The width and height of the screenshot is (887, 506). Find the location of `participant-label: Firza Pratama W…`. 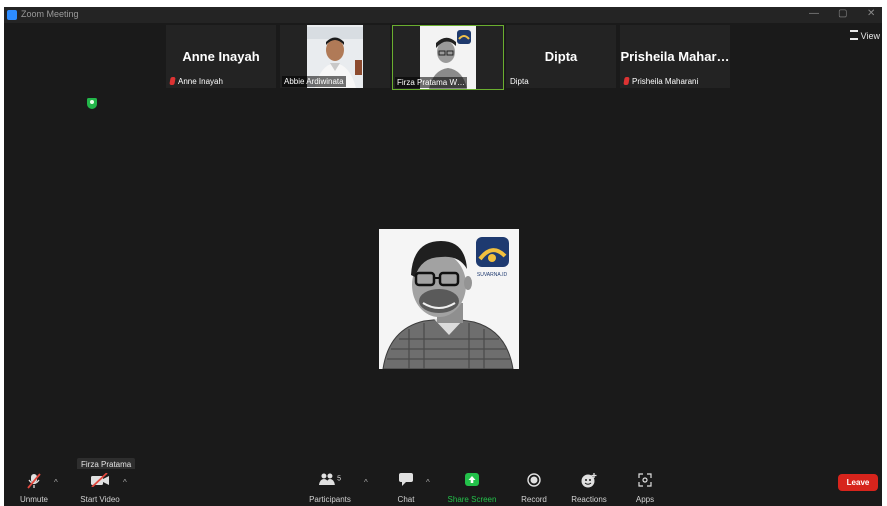

participant-label: Firza Pratama W… is located at coordinates (431, 82).